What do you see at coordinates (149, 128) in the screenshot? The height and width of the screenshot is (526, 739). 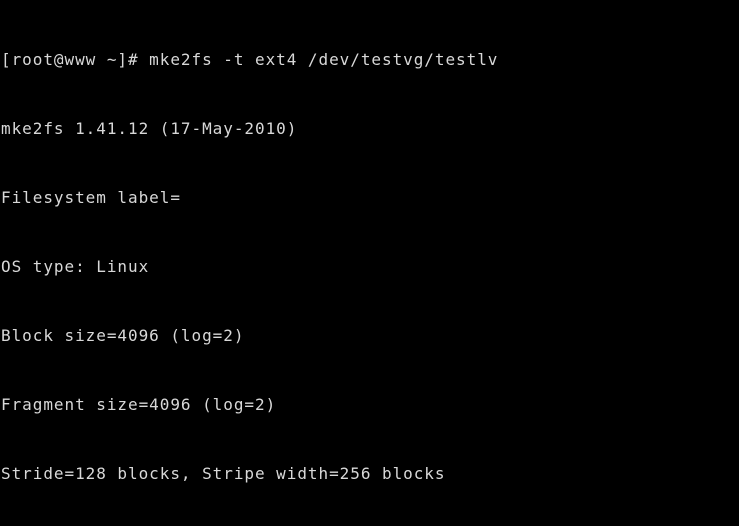 I see `terminal-line-version: mke2fs 1.41.12 (17-May-2010)` at bounding box center [149, 128].